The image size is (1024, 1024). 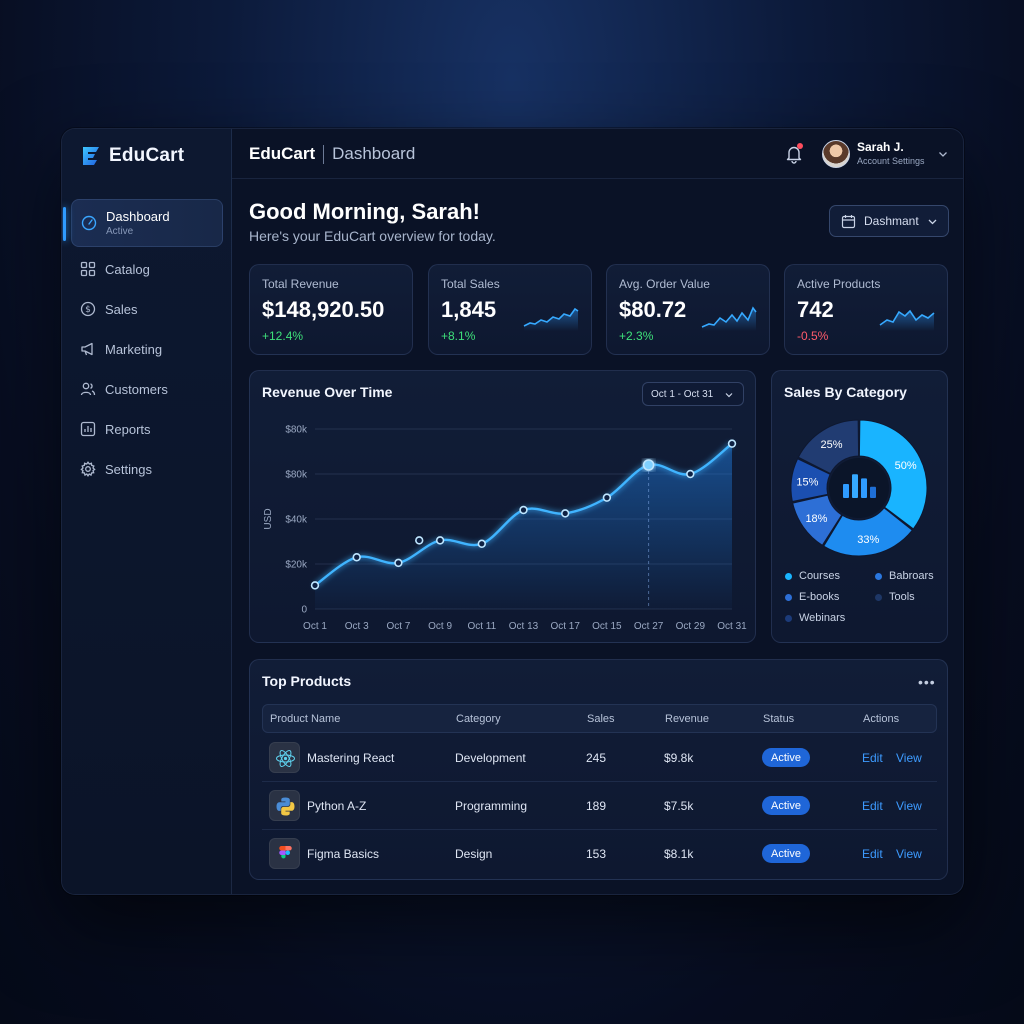 I want to click on product-revenue: $8.1k, so click(x=679, y=854).